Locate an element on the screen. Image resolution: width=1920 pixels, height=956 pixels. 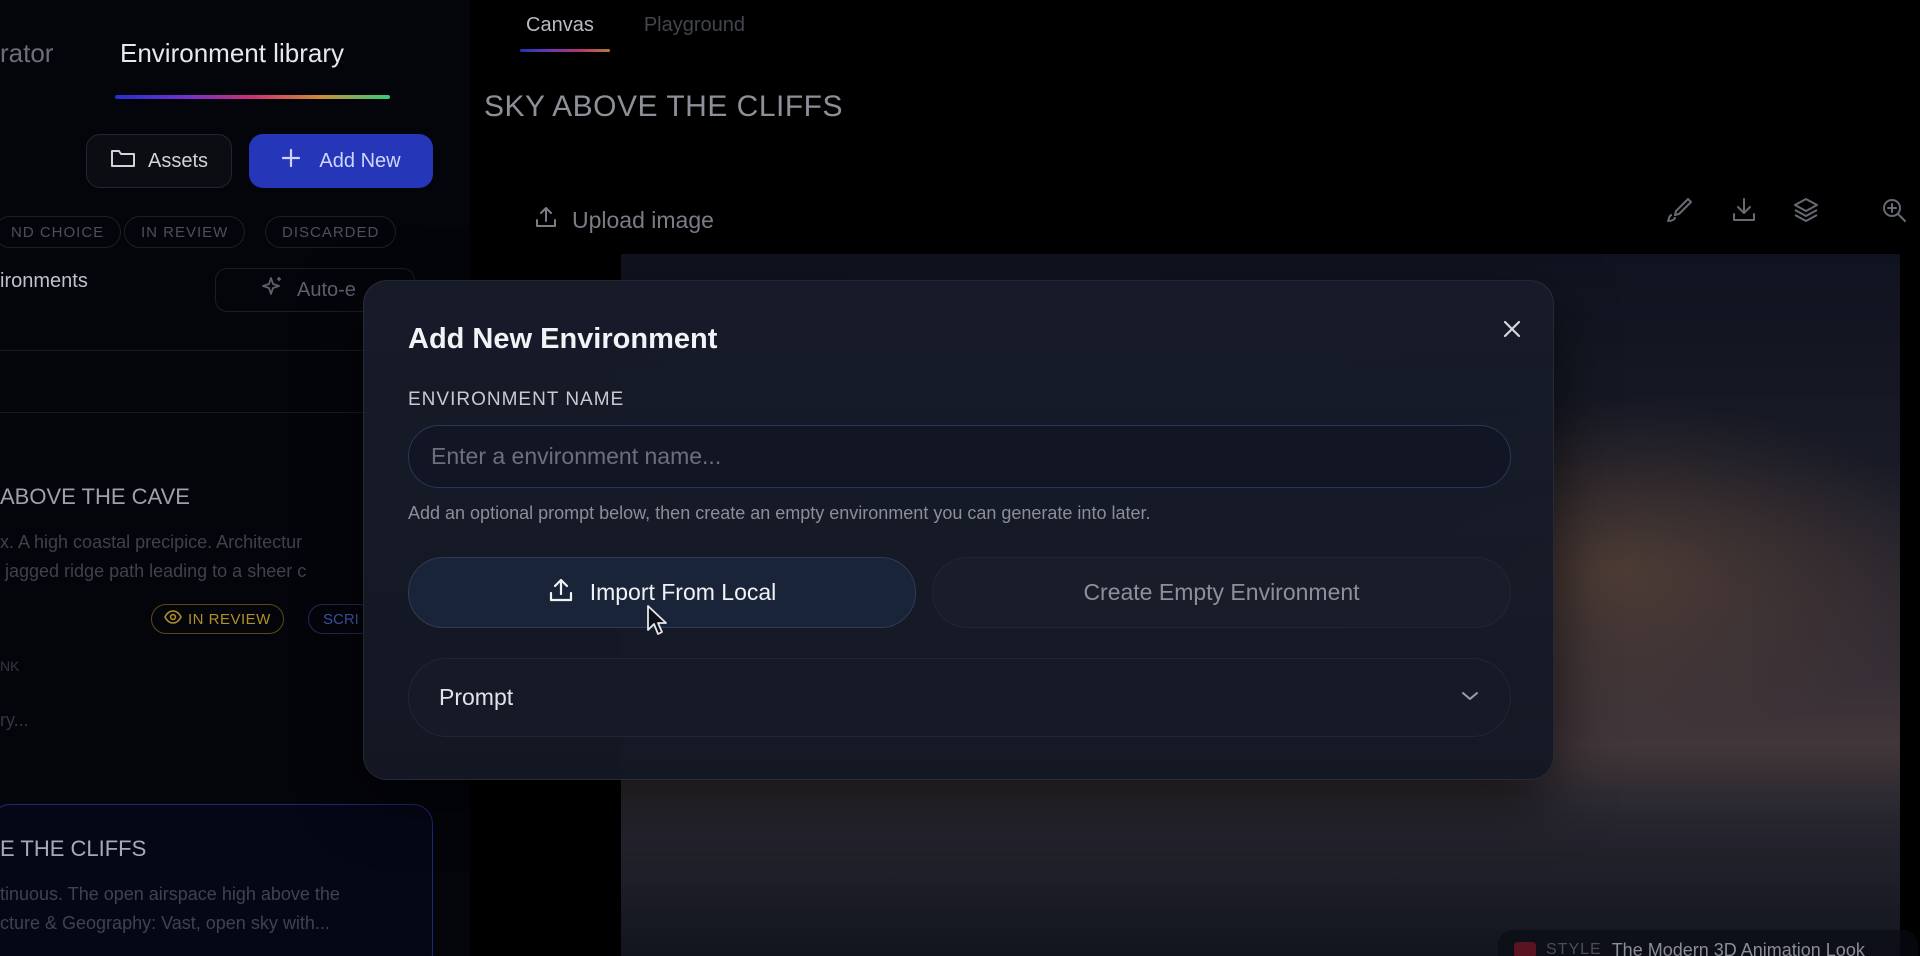
create-empty-environment-label: Create Empty Environment is located at coordinates (1221, 592).